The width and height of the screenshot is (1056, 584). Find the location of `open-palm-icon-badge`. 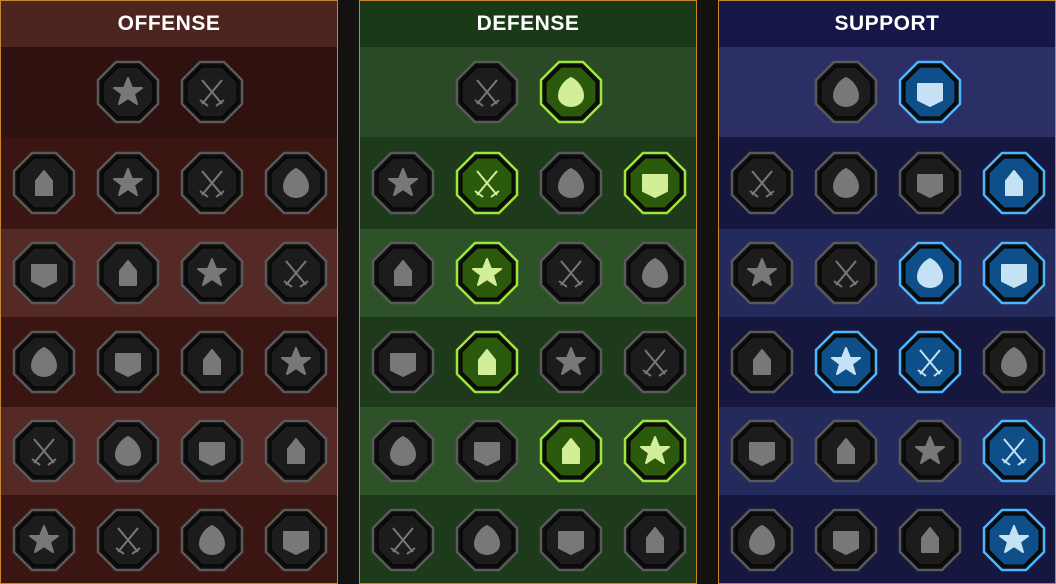

open-palm-icon-badge is located at coordinates (571, 362).